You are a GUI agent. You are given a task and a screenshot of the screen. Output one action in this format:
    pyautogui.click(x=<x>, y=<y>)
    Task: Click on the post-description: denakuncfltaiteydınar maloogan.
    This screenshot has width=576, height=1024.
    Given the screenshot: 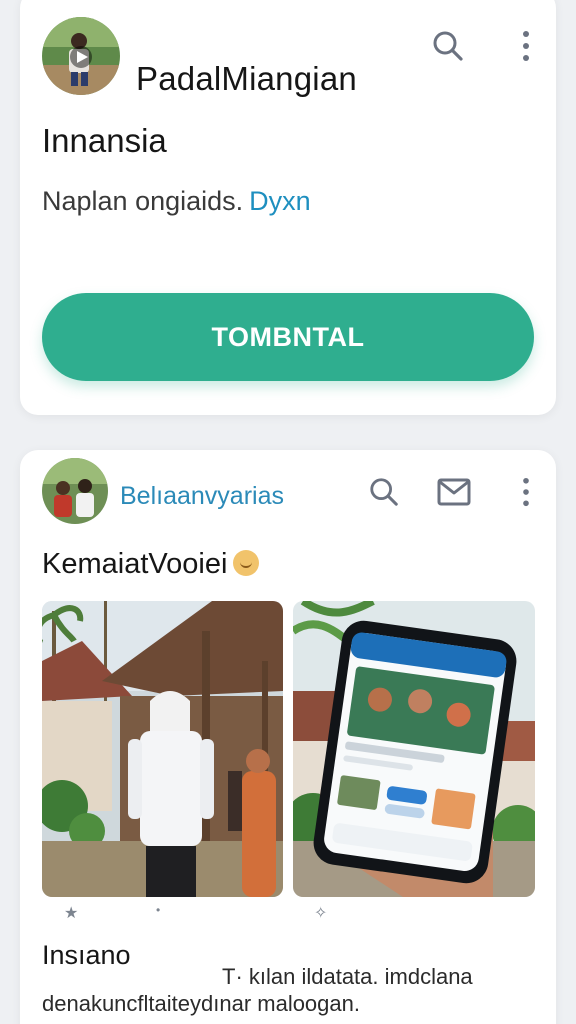 What is the action you would take?
    pyautogui.click(x=201, y=1003)
    